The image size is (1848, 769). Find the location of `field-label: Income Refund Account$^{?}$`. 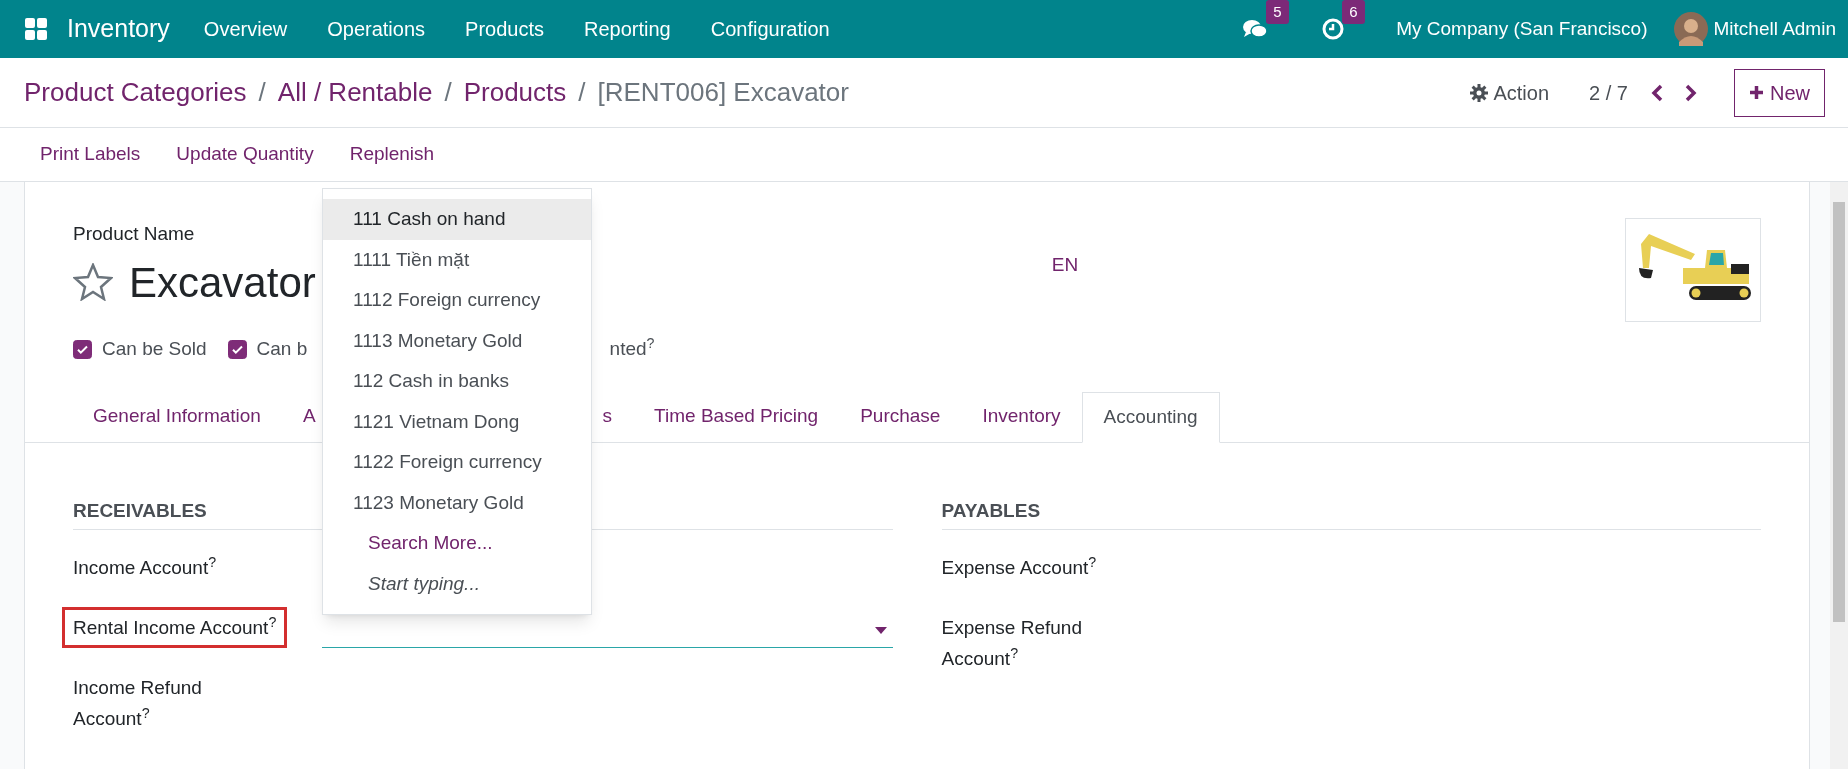

field-label: Income Refund Account$^{?}$ is located at coordinates (137, 703).